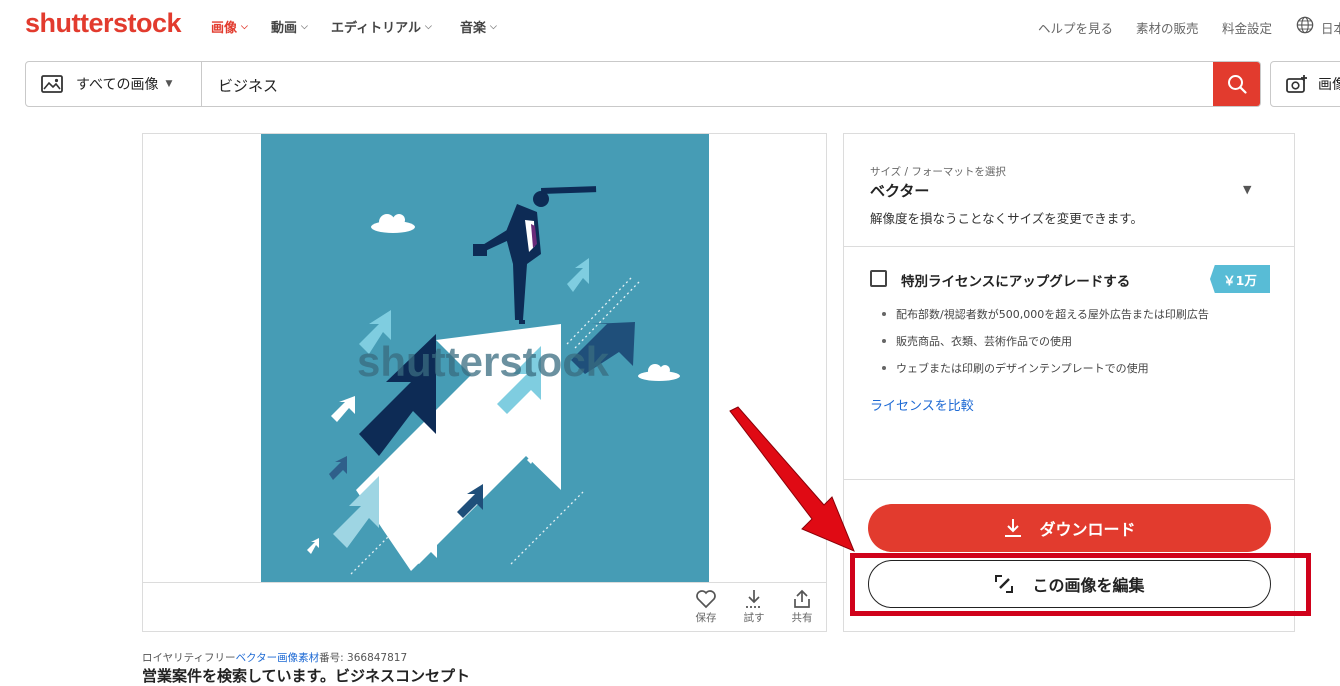 Image resolution: width=1340 pixels, height=686 pixels. I want to click on search-scope-label: すべての画像, so click(117, 85).